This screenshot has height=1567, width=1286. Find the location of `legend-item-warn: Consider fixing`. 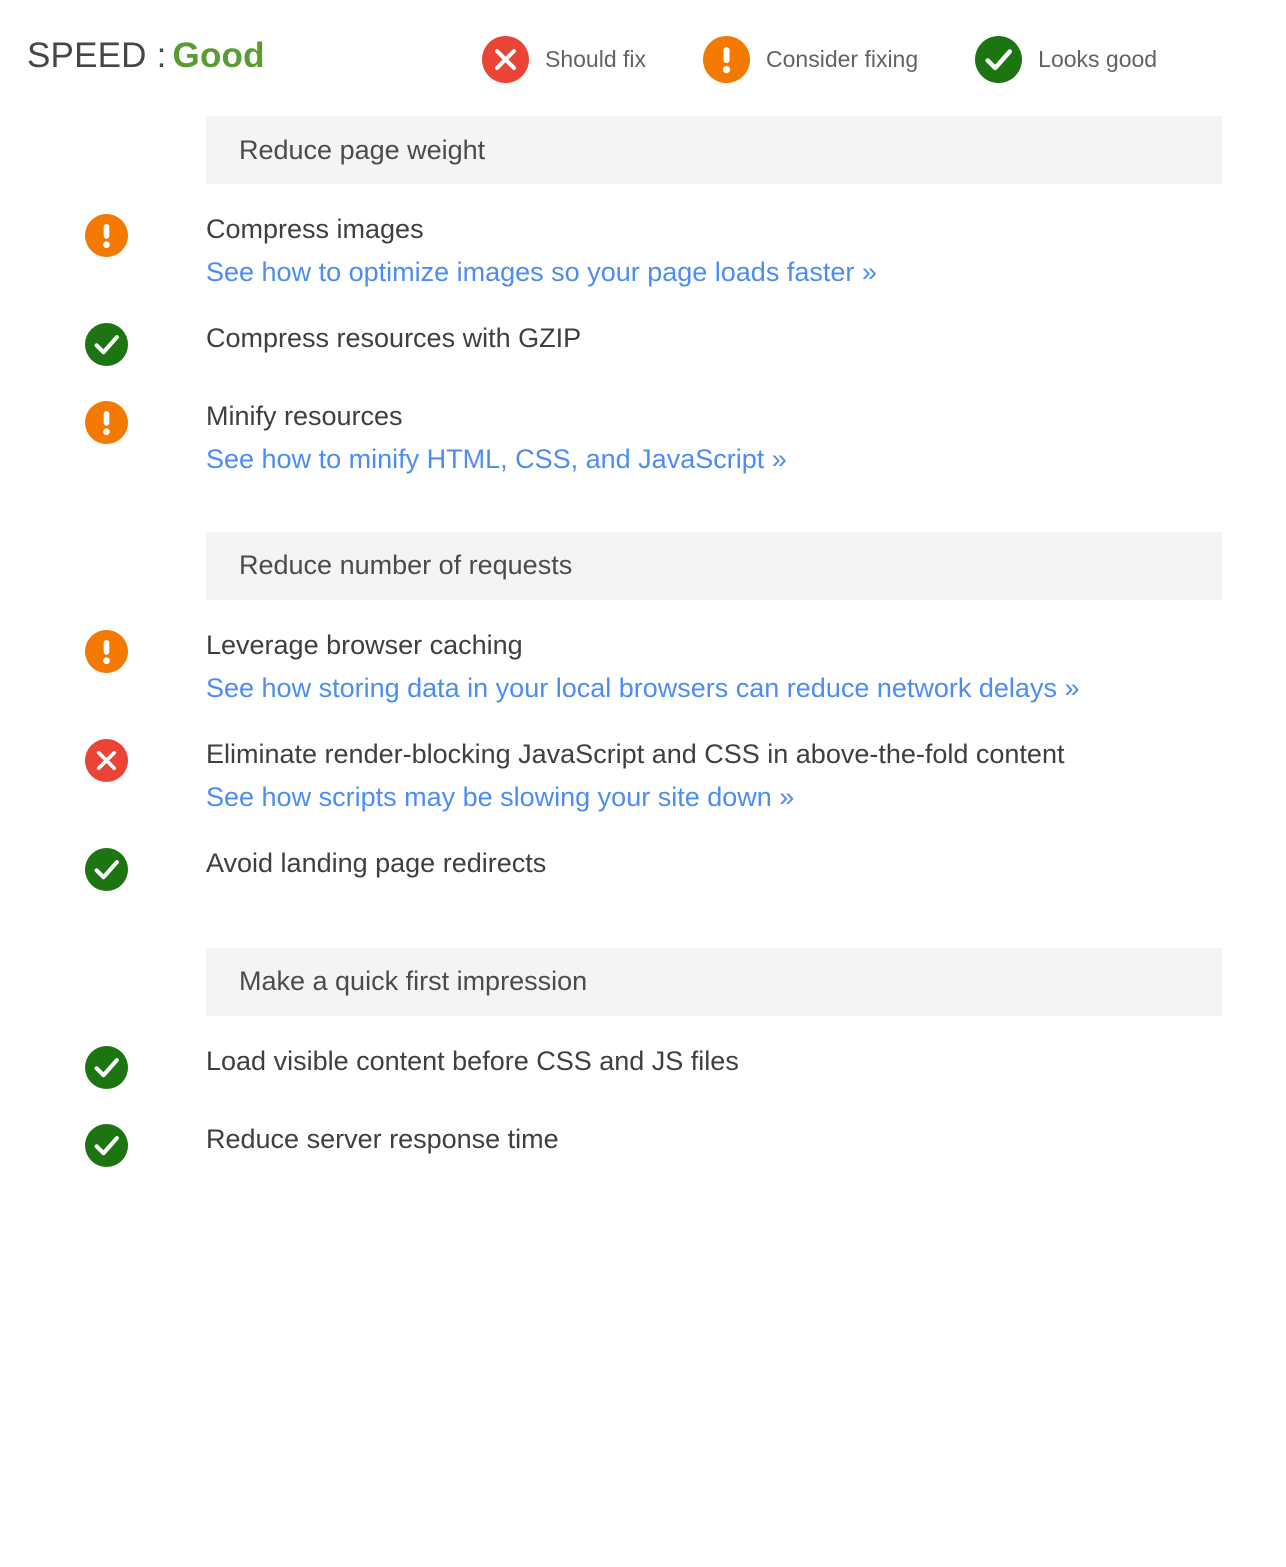

legend-item-warn: Consider fixing is located at coordinates (810, 59).